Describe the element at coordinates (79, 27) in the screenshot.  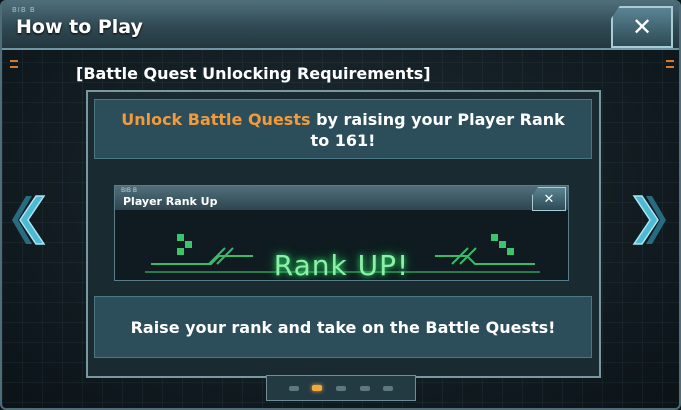
I see `dialog-title: How to Play` at that location.